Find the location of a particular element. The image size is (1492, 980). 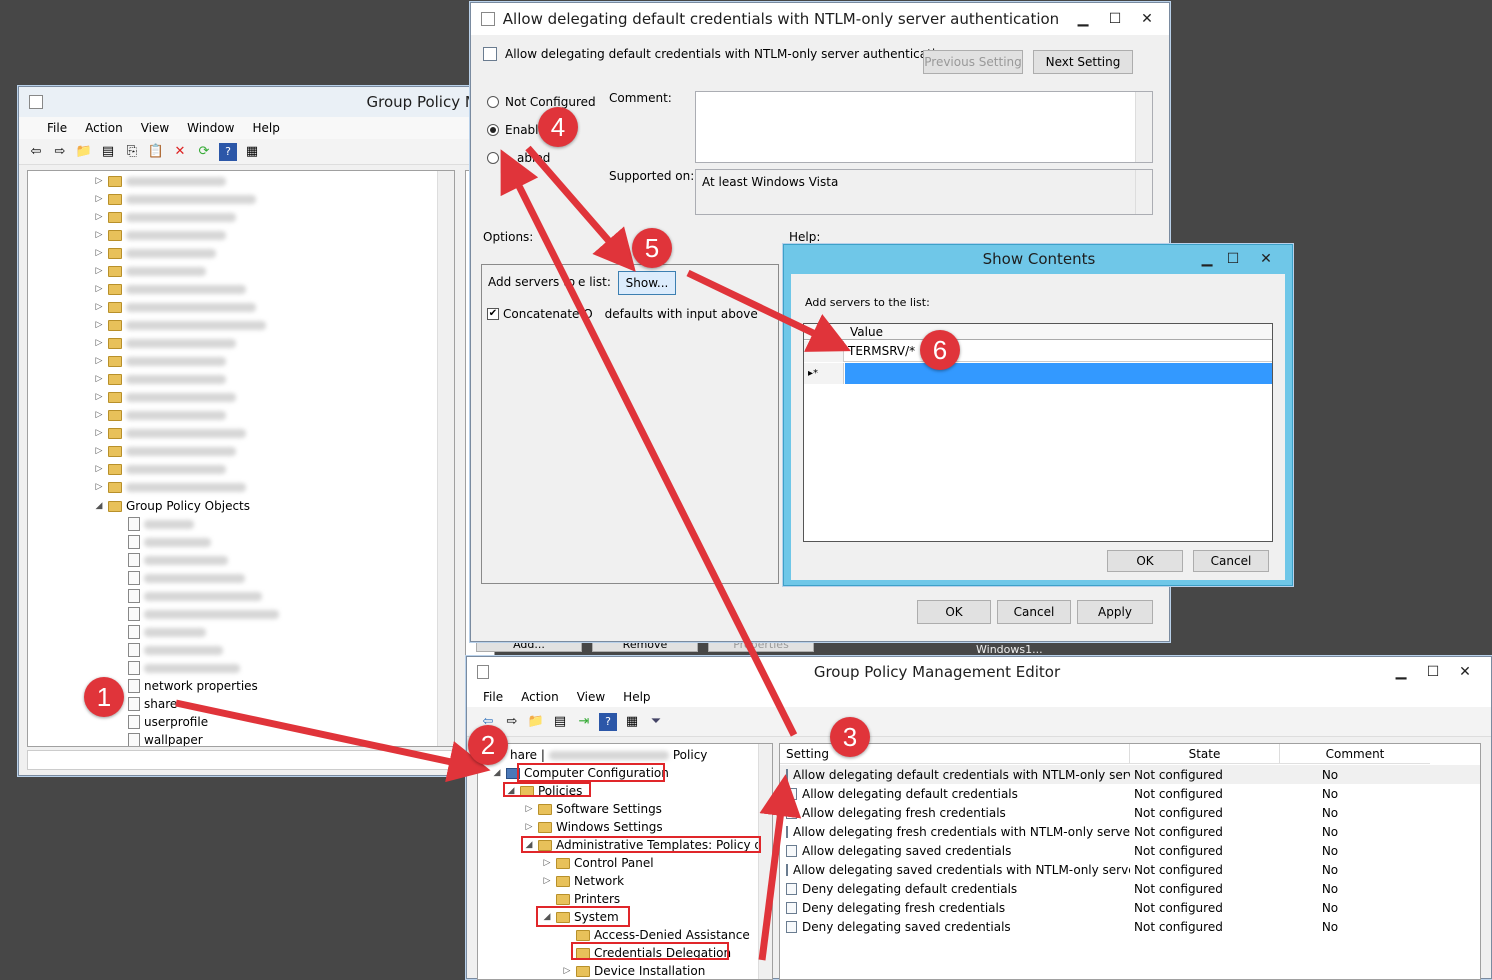

editor-tree-root: hare | Policy is located at coordinates (608, 755).